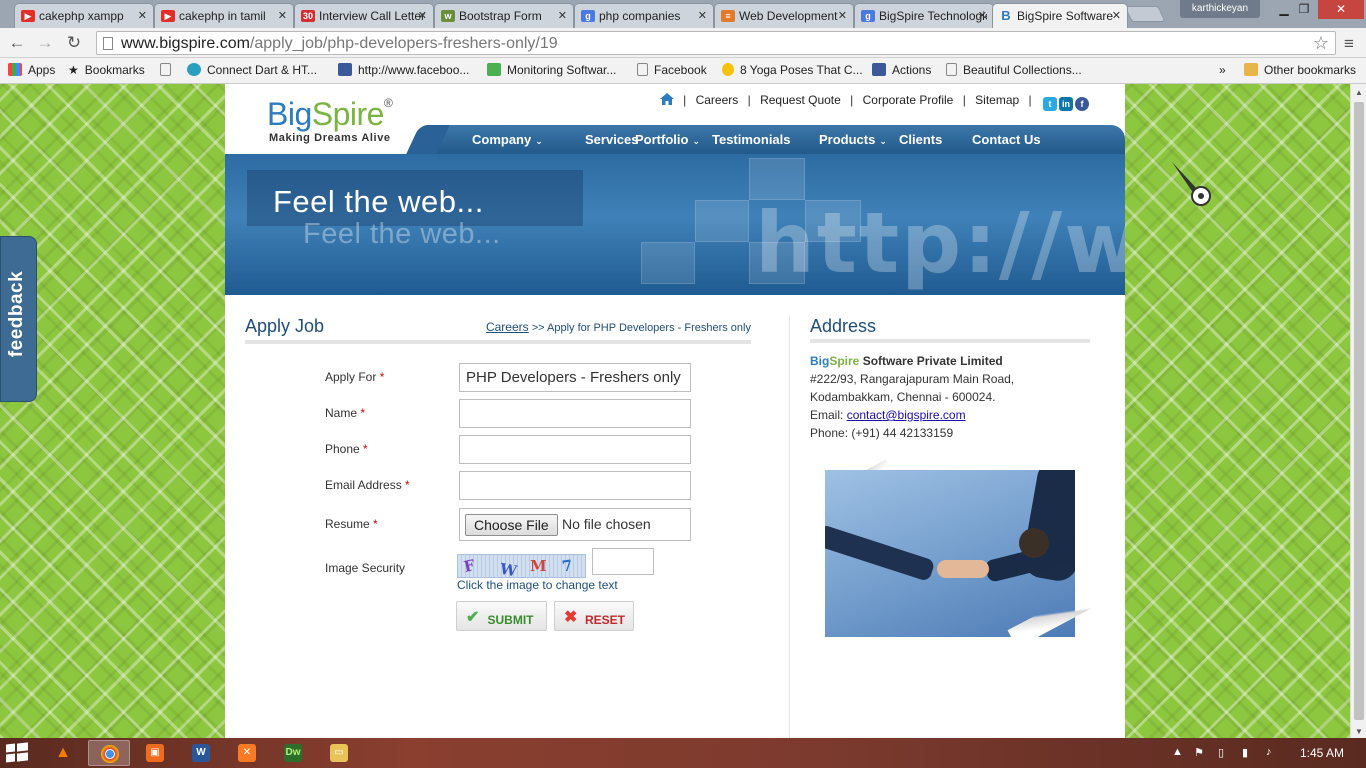 This screenshot has height=768, width=1366. Describe the element at coordinates (109, 753) in the screenshot. I see `taskbar-chrome` at that location.